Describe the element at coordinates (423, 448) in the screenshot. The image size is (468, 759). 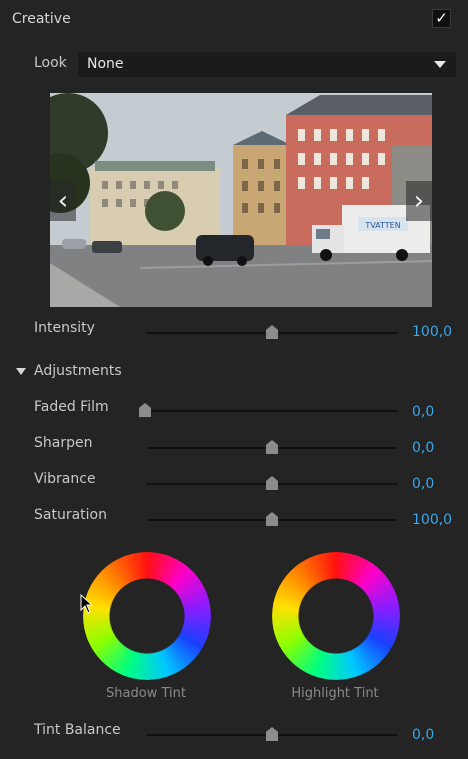
I see `sharpen-value: 0,0` at that location.